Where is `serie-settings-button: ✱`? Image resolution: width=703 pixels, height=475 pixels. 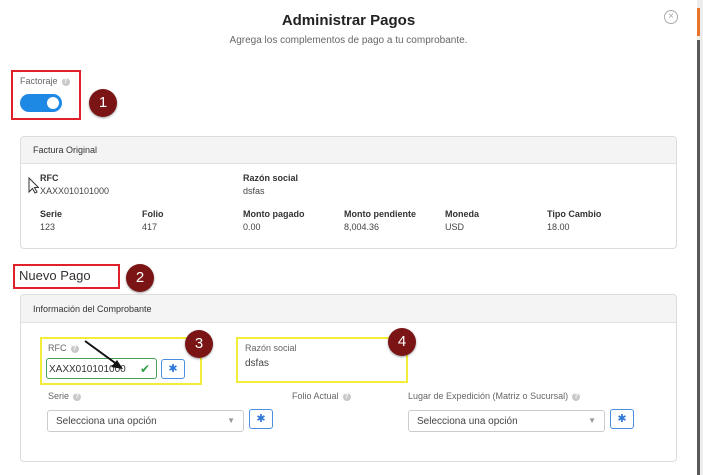
serie-settings-button: ✱ is located at coordinates (261, 419).